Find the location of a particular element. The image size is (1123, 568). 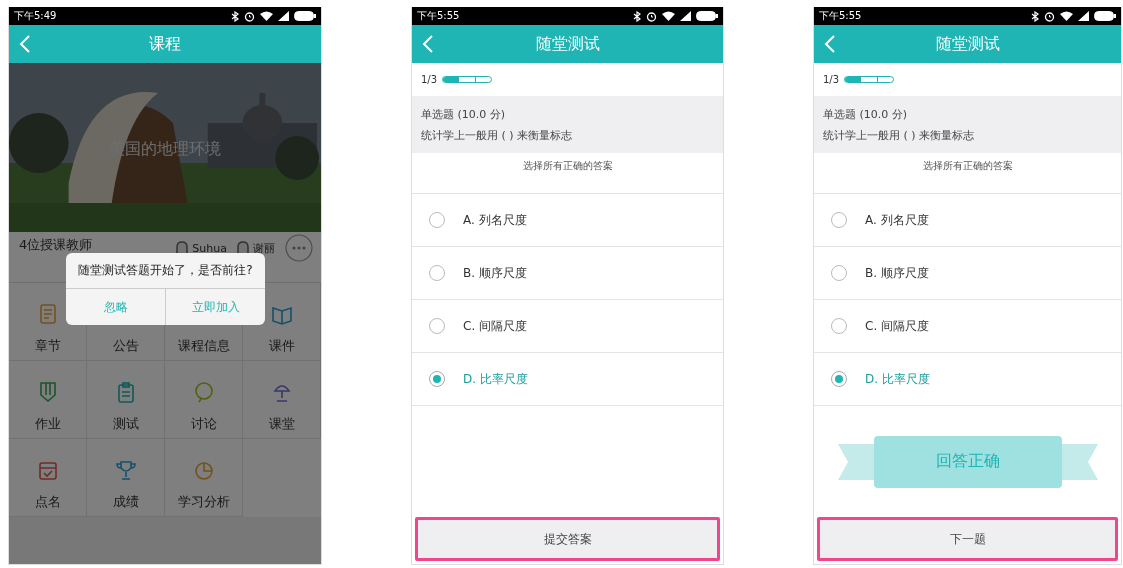

screen-title: 课程 is located at coordinates (165, 44).